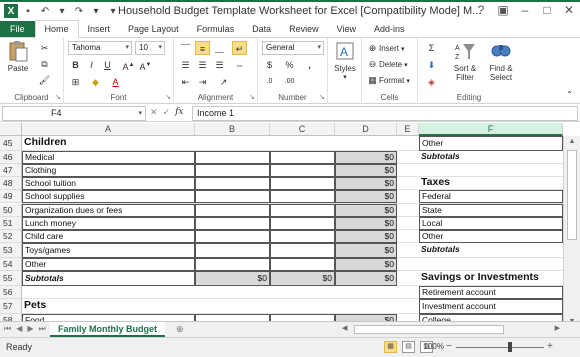 The width and height of the screenshot is (580, 357). I want to click on cell-a46: Medical, so click(108, 157).